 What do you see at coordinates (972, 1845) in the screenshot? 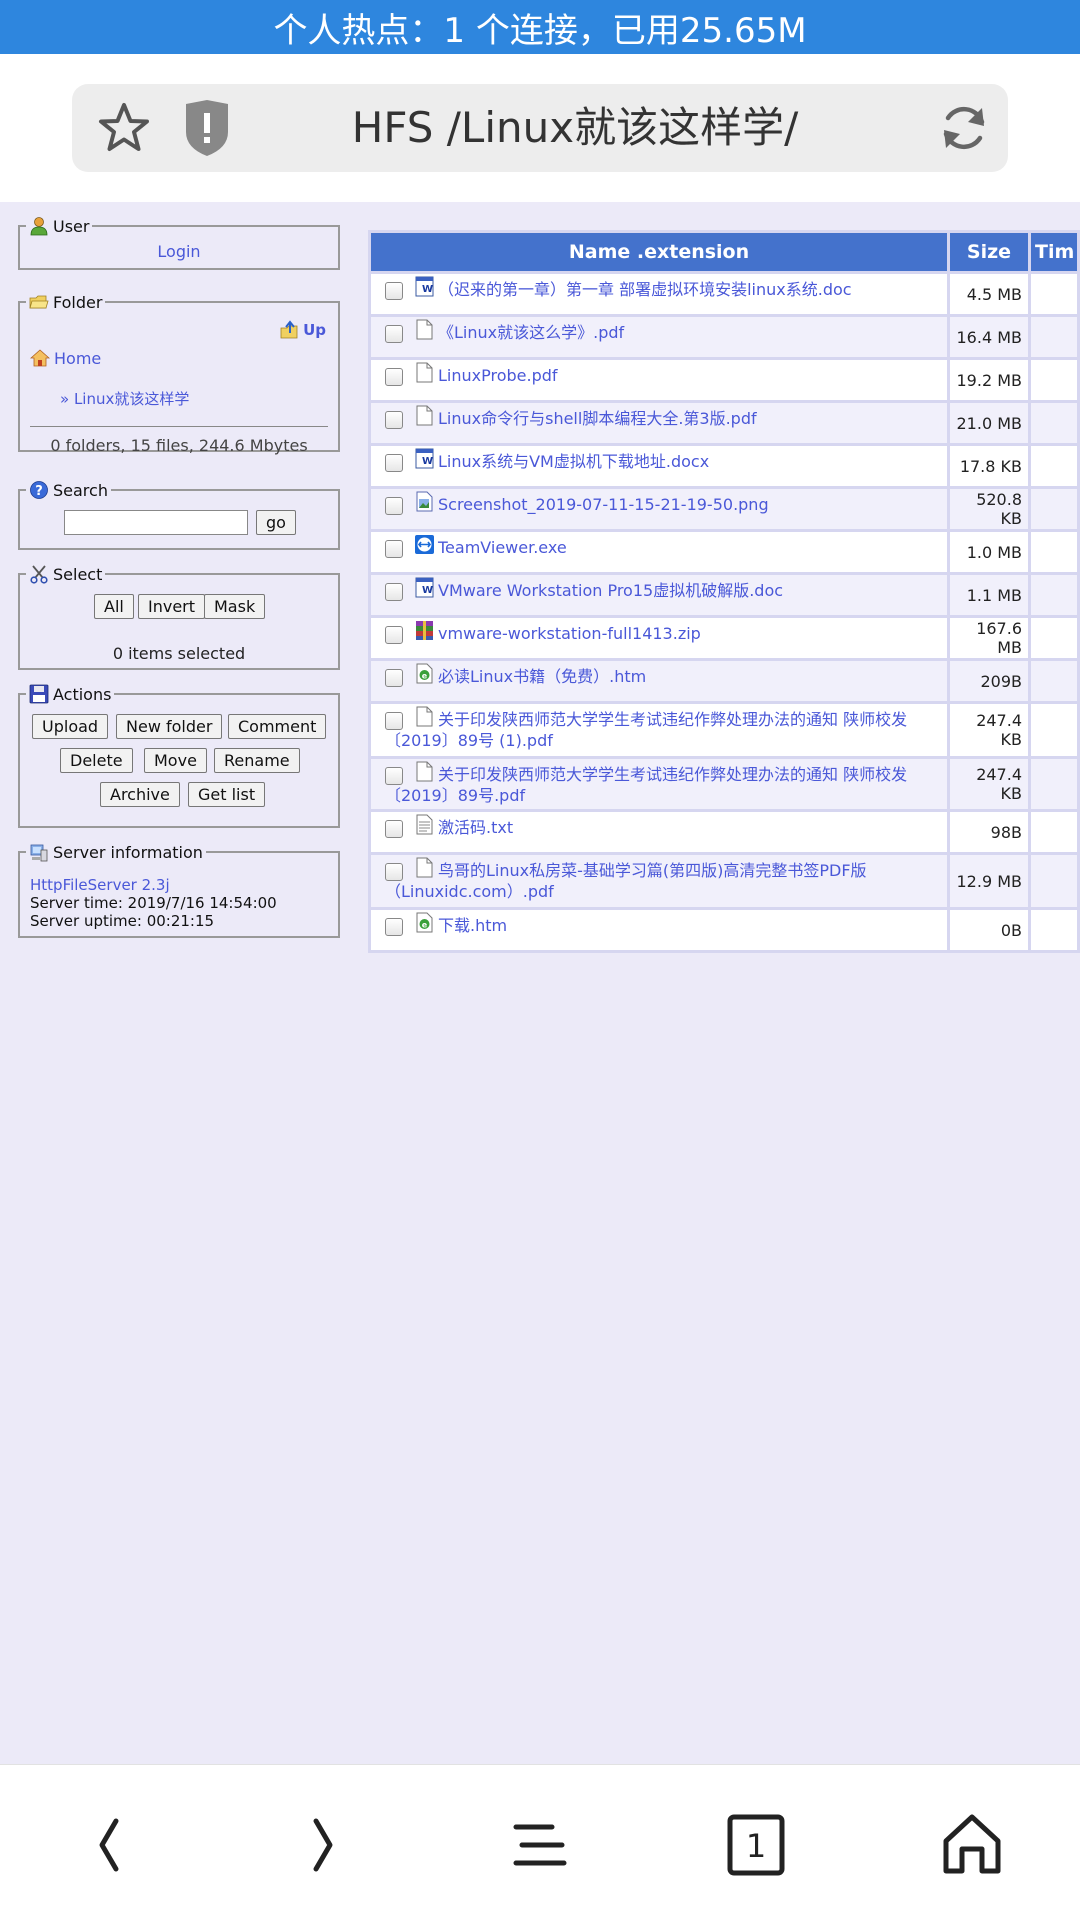
I see `home-nav-icon` at bounding box center [972, 1845].